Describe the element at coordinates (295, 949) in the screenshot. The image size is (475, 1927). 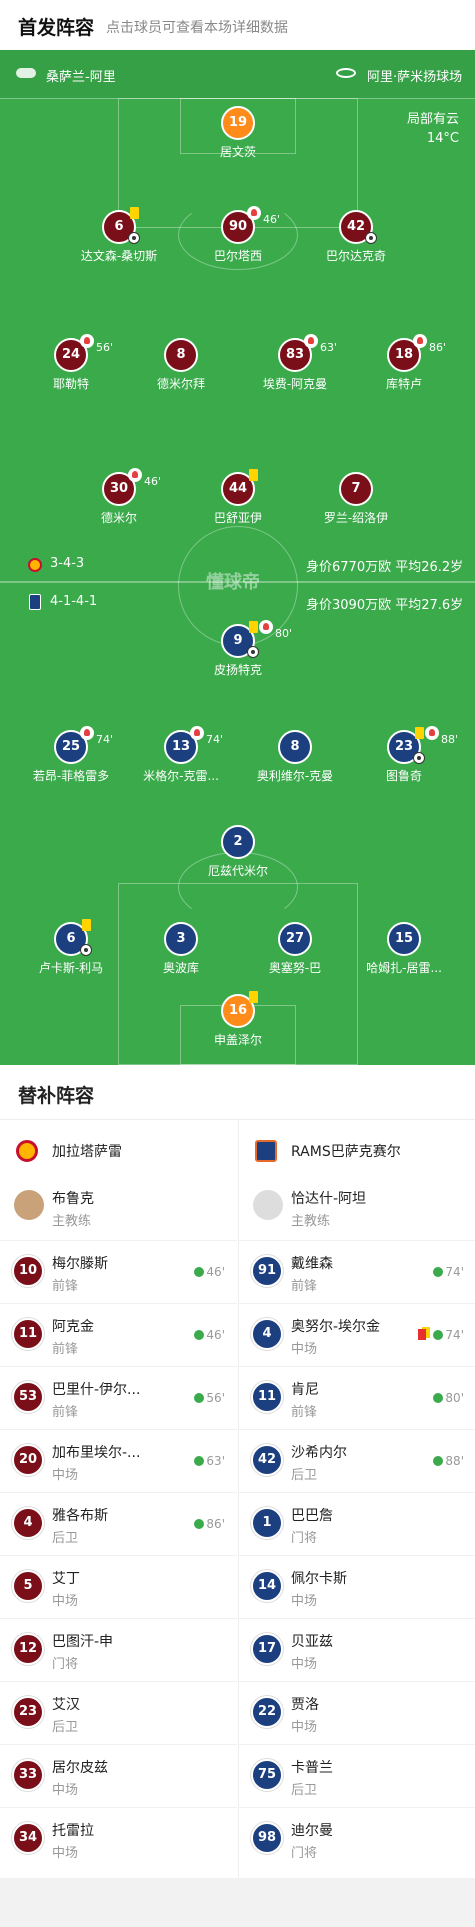
I see `away-player-9: 27 奥塞努-巴` at that location.